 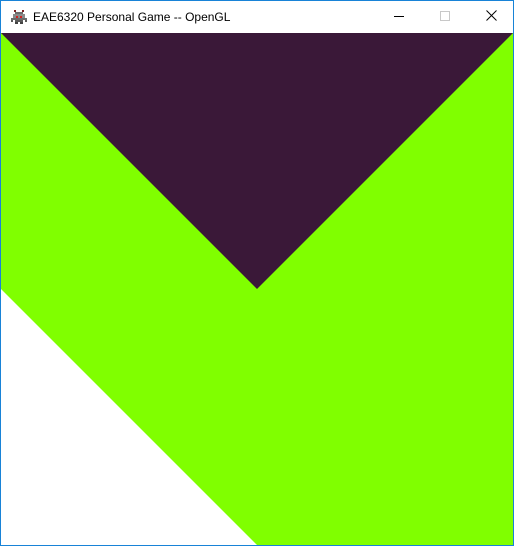 I want to click on minimize-icon, so click(x=399, y=17).